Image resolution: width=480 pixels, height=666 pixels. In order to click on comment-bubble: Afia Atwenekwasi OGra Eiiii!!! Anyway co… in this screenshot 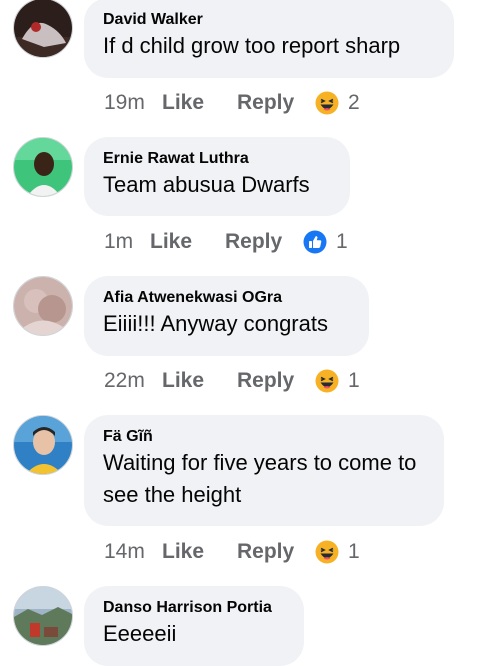, I will do `click(226, 316)`.